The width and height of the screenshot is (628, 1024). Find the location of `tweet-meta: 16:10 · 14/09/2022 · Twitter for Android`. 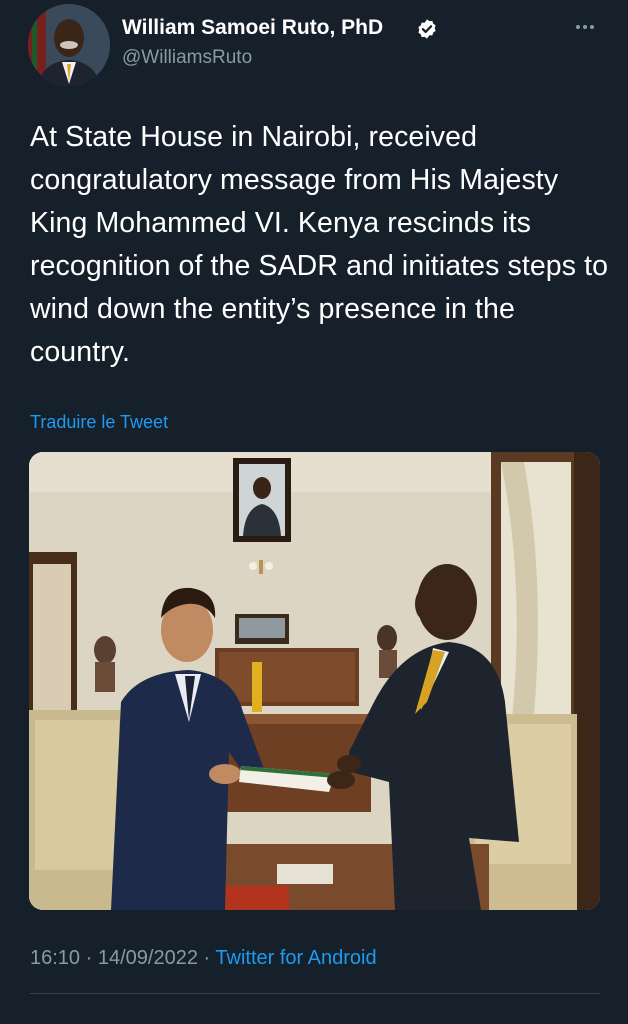

tweet-meta: 16:10 · 14/09/2022 · Twitter for Android is located at coordinates (203, 958).